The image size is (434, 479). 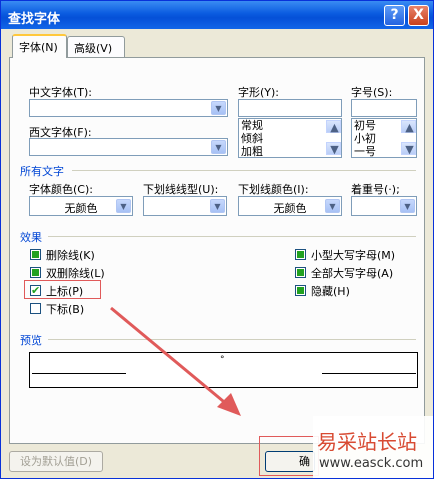 I want to click on tab-font: 字体(N), so click(x=39, y=46).